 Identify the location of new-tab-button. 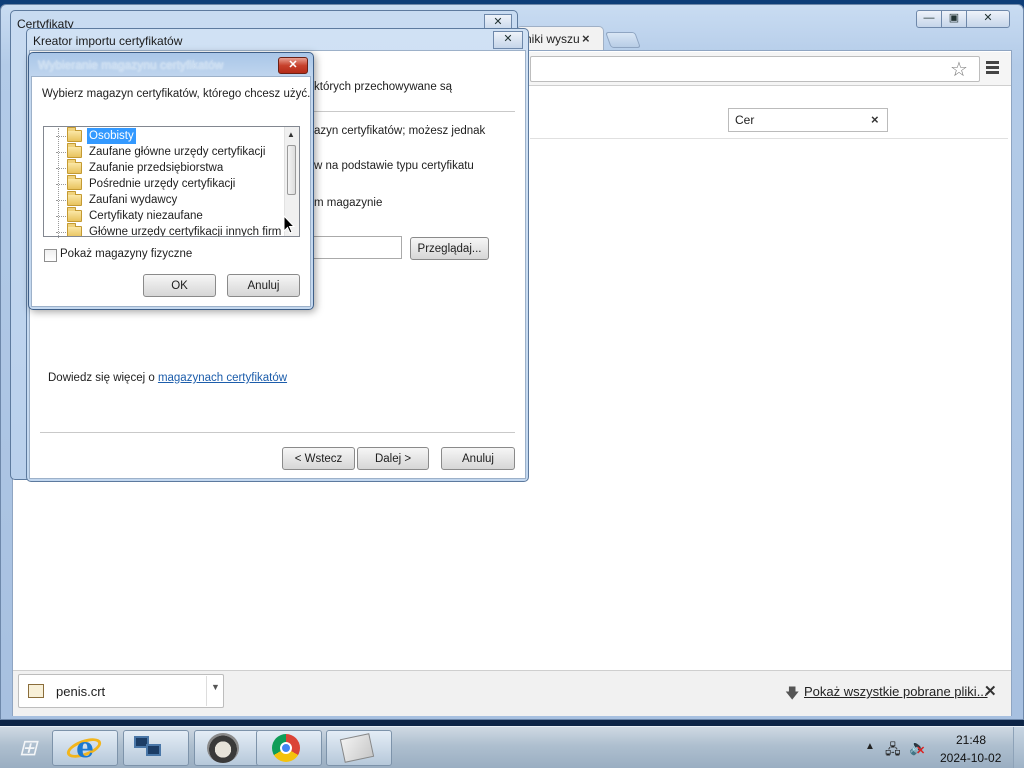
(623, 40).